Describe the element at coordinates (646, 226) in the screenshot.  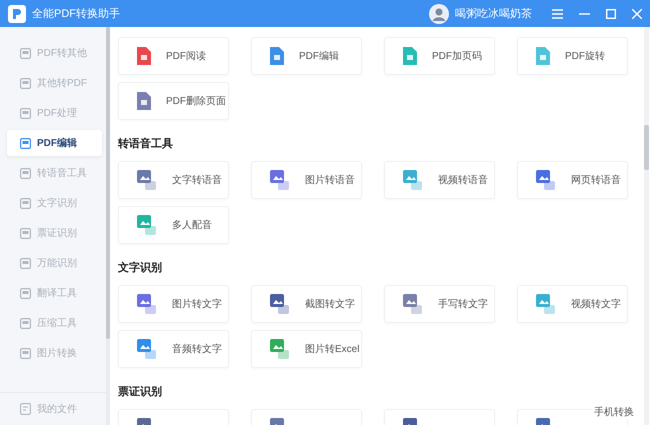
I see `content-scrollbar` at that location.